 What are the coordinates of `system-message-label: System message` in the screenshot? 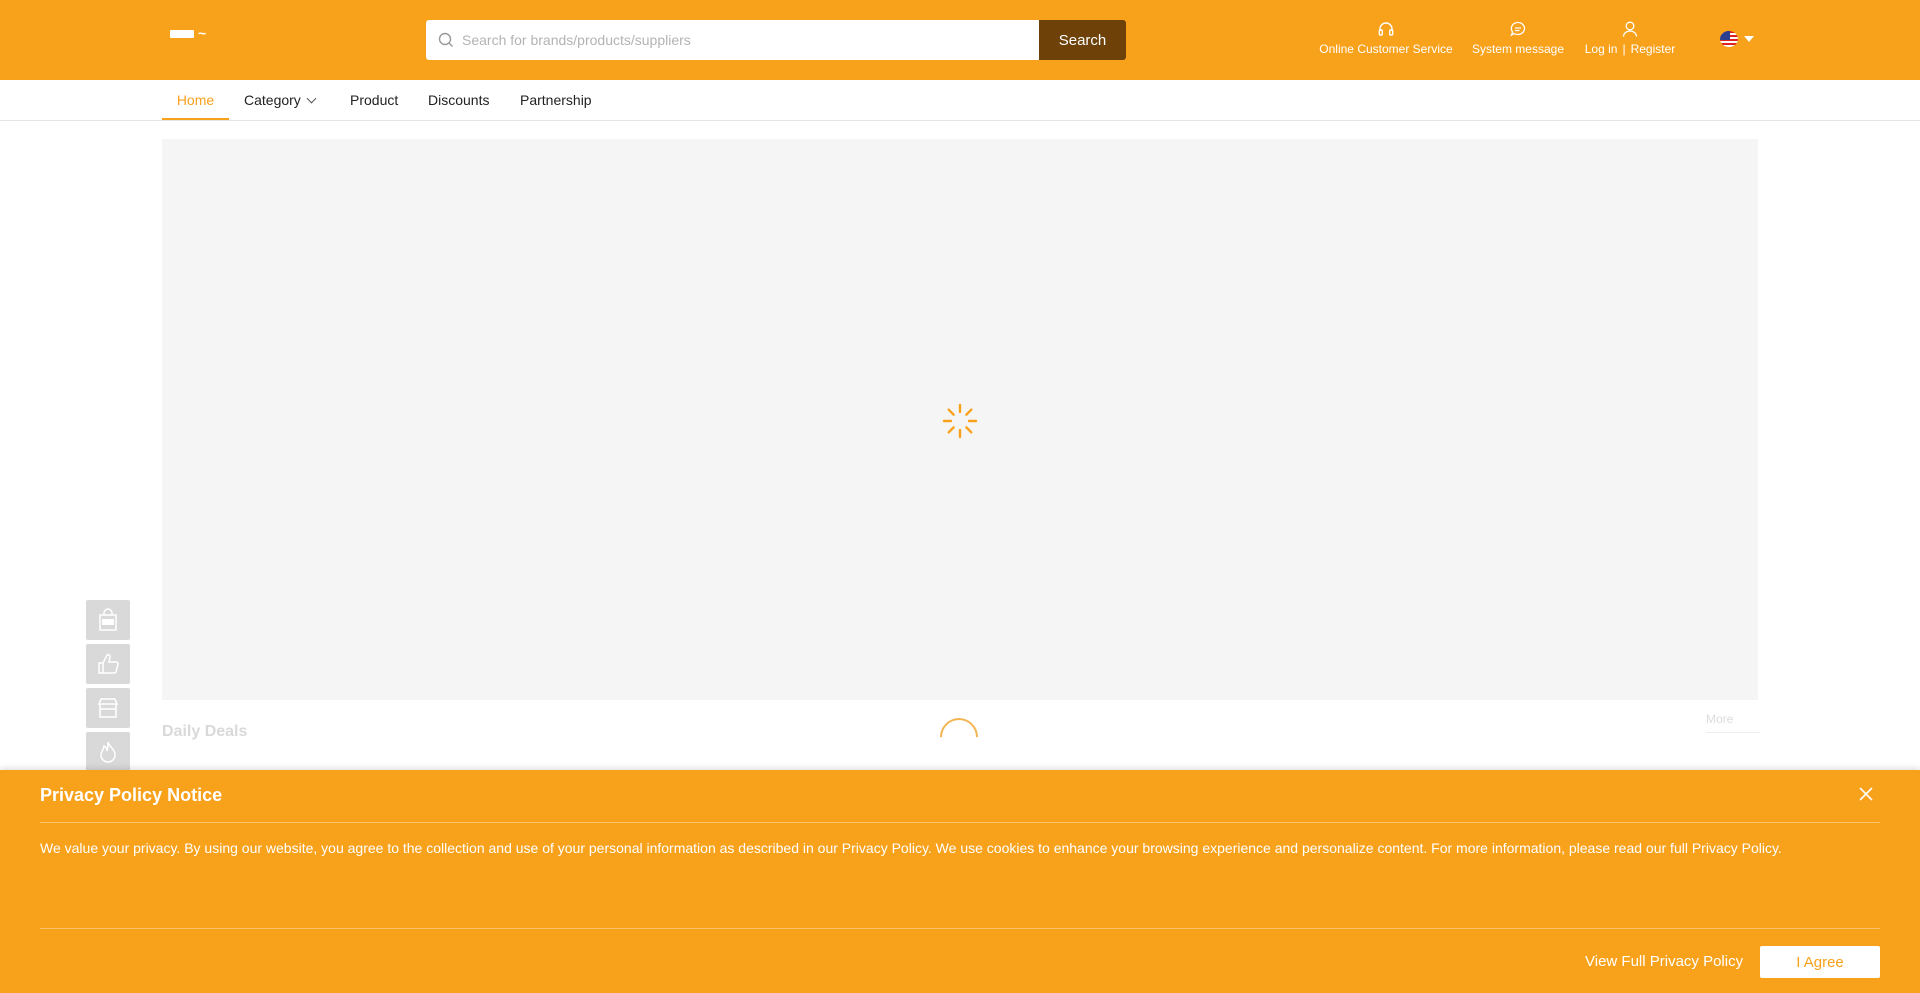 It's located at (1518, 49).